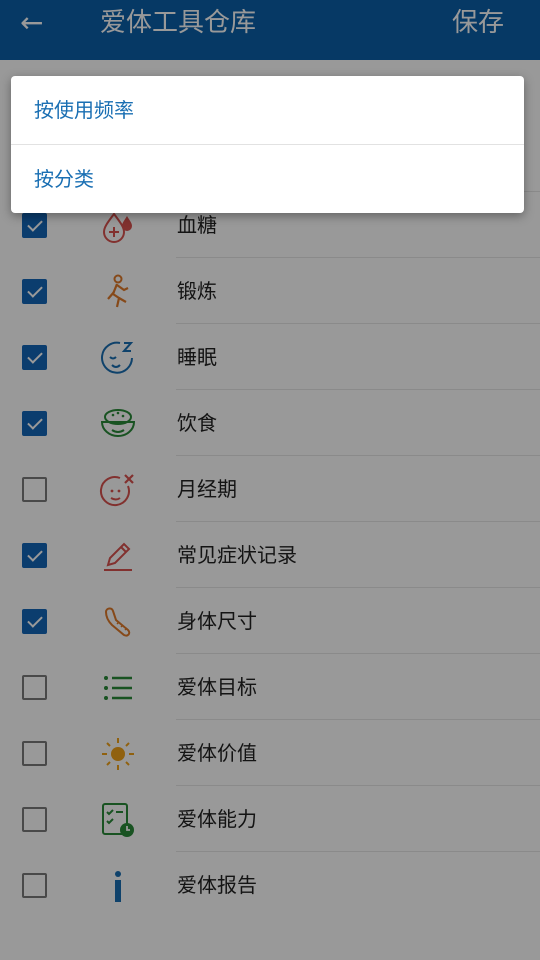 This screenshot has height=960, width=540. Describe the element at coordinates (267, 178) in the screenshot. I see `sort-by-category-option: 按分类` at that location.